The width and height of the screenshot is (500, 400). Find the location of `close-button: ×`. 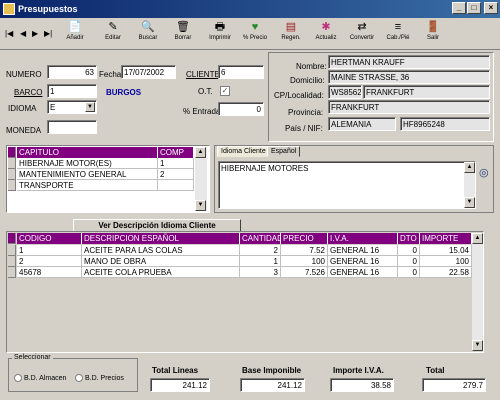

close-button: × is located at coordinates (491, 8).